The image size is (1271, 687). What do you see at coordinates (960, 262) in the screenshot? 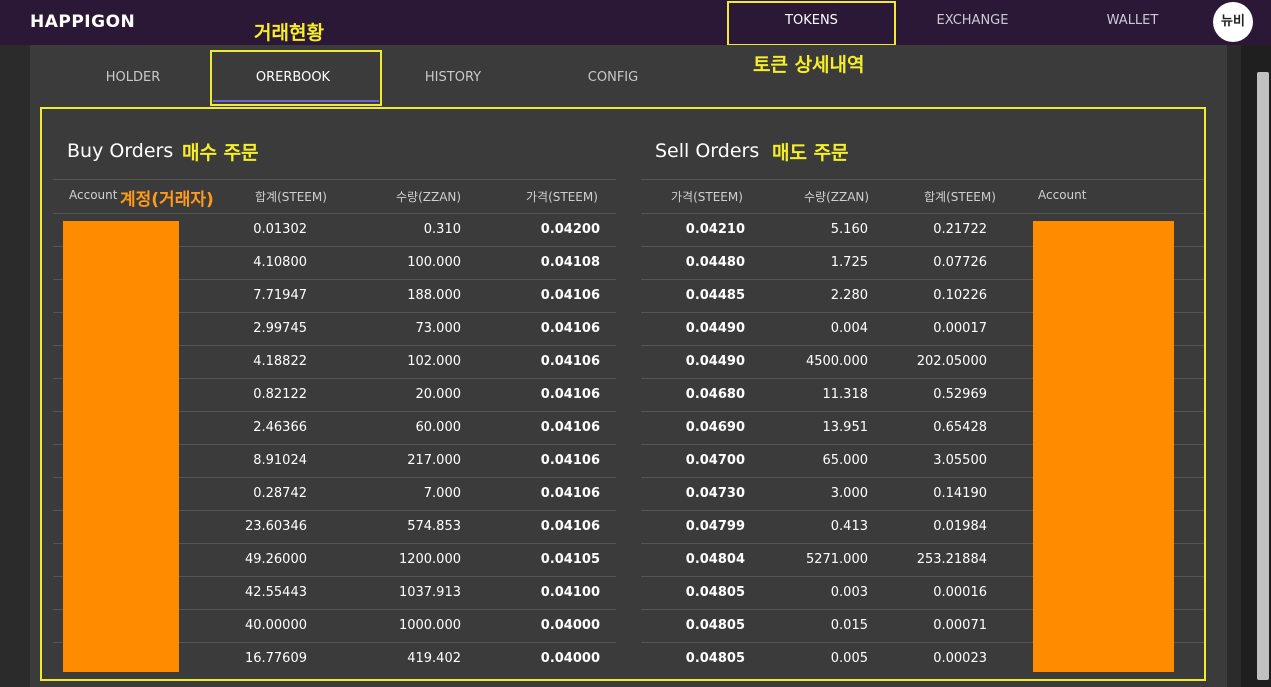
I see `sell-row-total: 0.07726` at bounding box center [960, 262].